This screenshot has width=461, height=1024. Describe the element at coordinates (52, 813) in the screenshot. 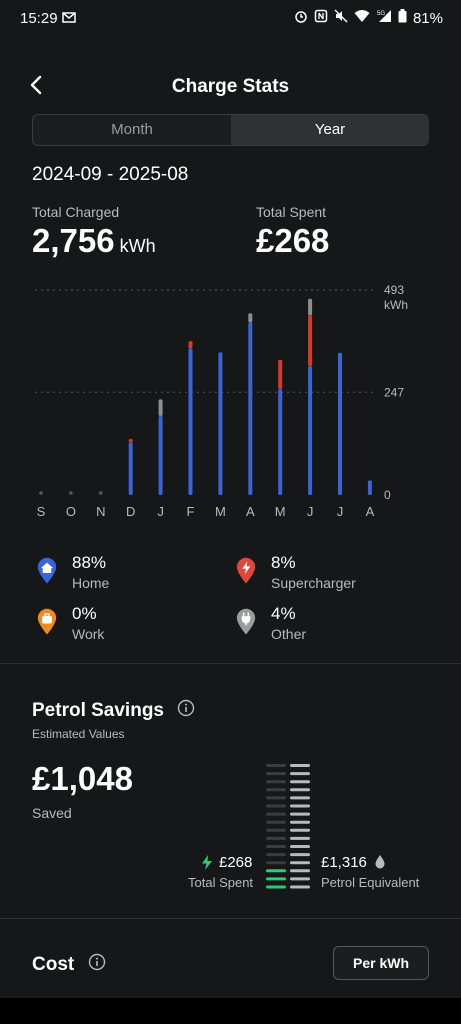

I see `saved-label: Saved` at that location.